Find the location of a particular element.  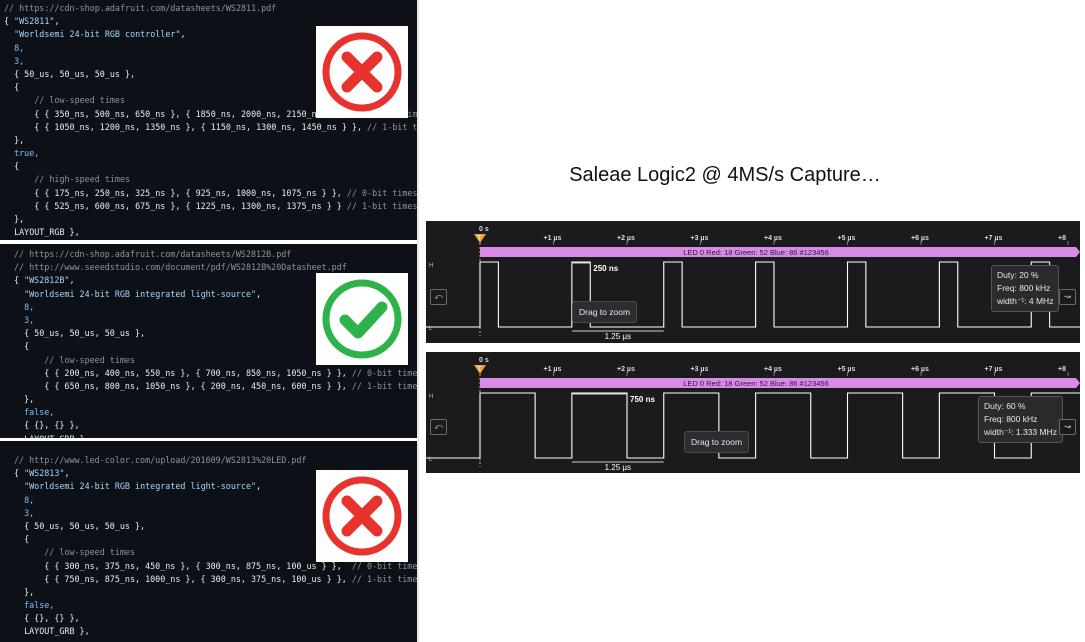

time-tick-label: +4 µs is located at coordinates (773, 369).